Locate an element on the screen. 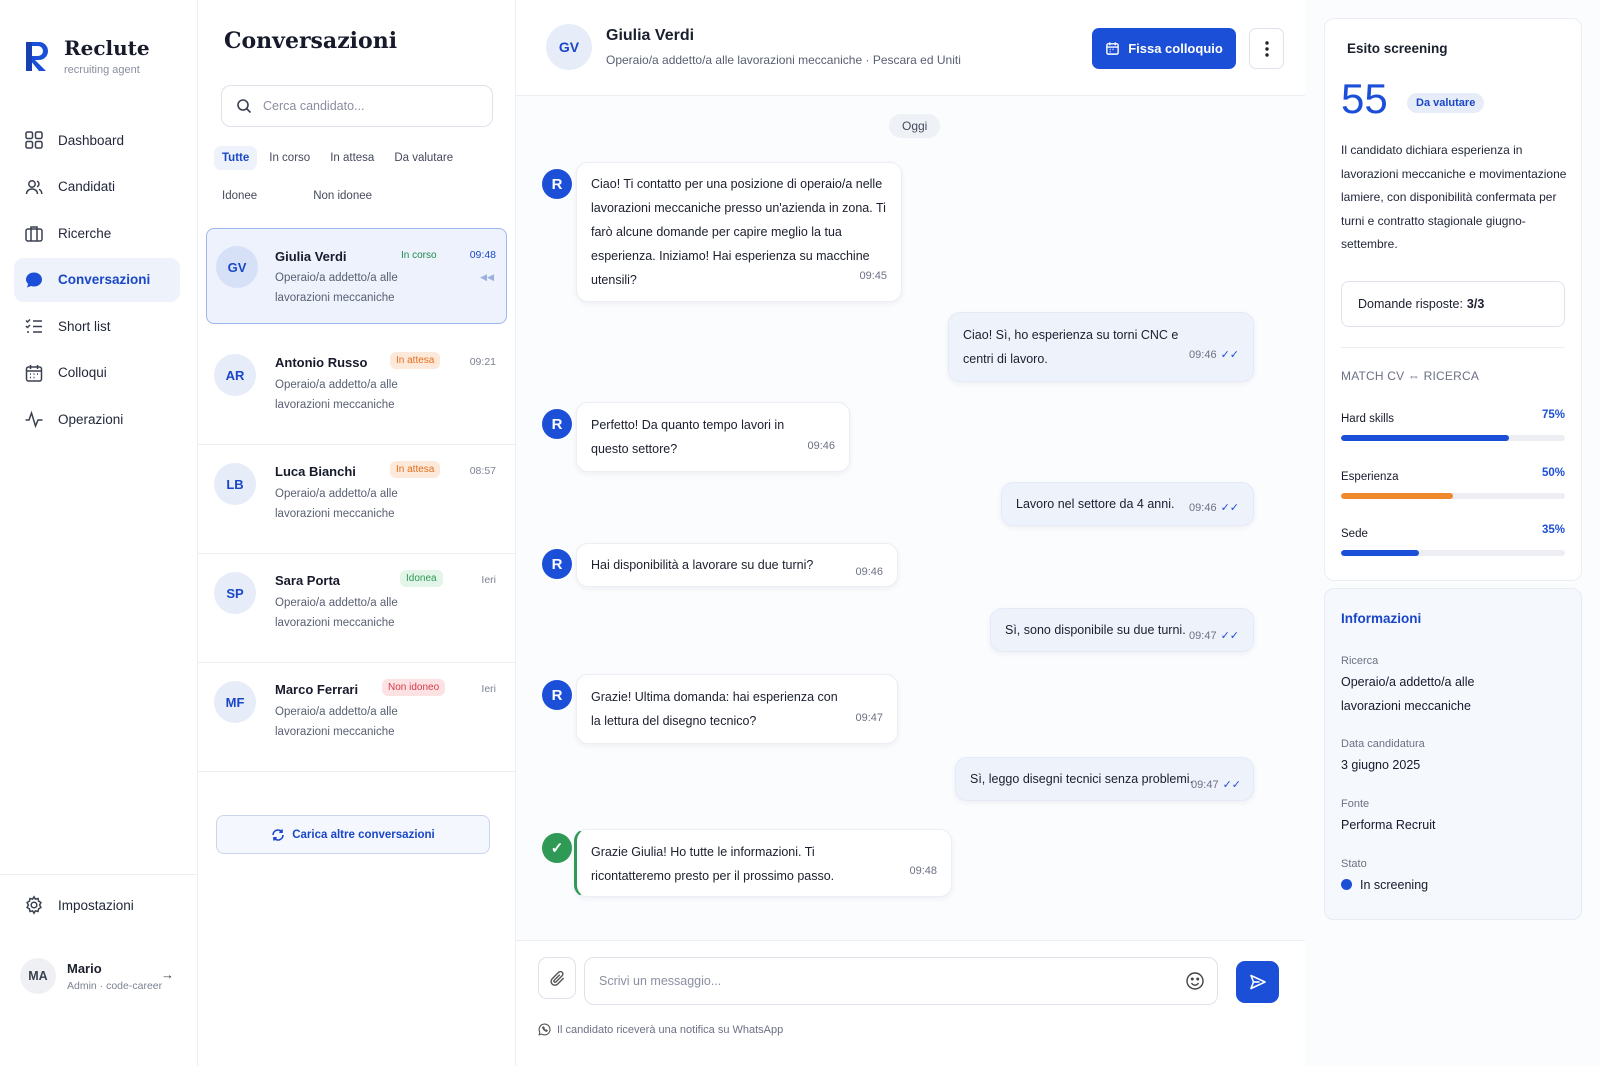 This screenshot has height=1066, width=1600. avatar: LB is located at coordinates (235, 484).